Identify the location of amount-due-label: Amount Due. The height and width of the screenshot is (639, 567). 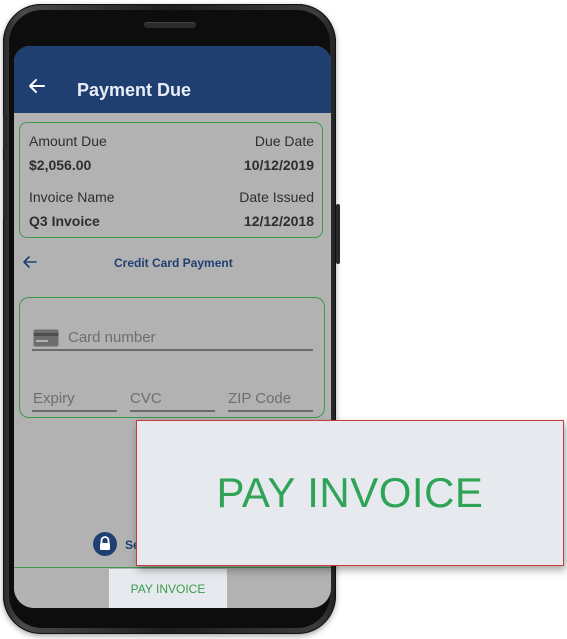
(68, 141).